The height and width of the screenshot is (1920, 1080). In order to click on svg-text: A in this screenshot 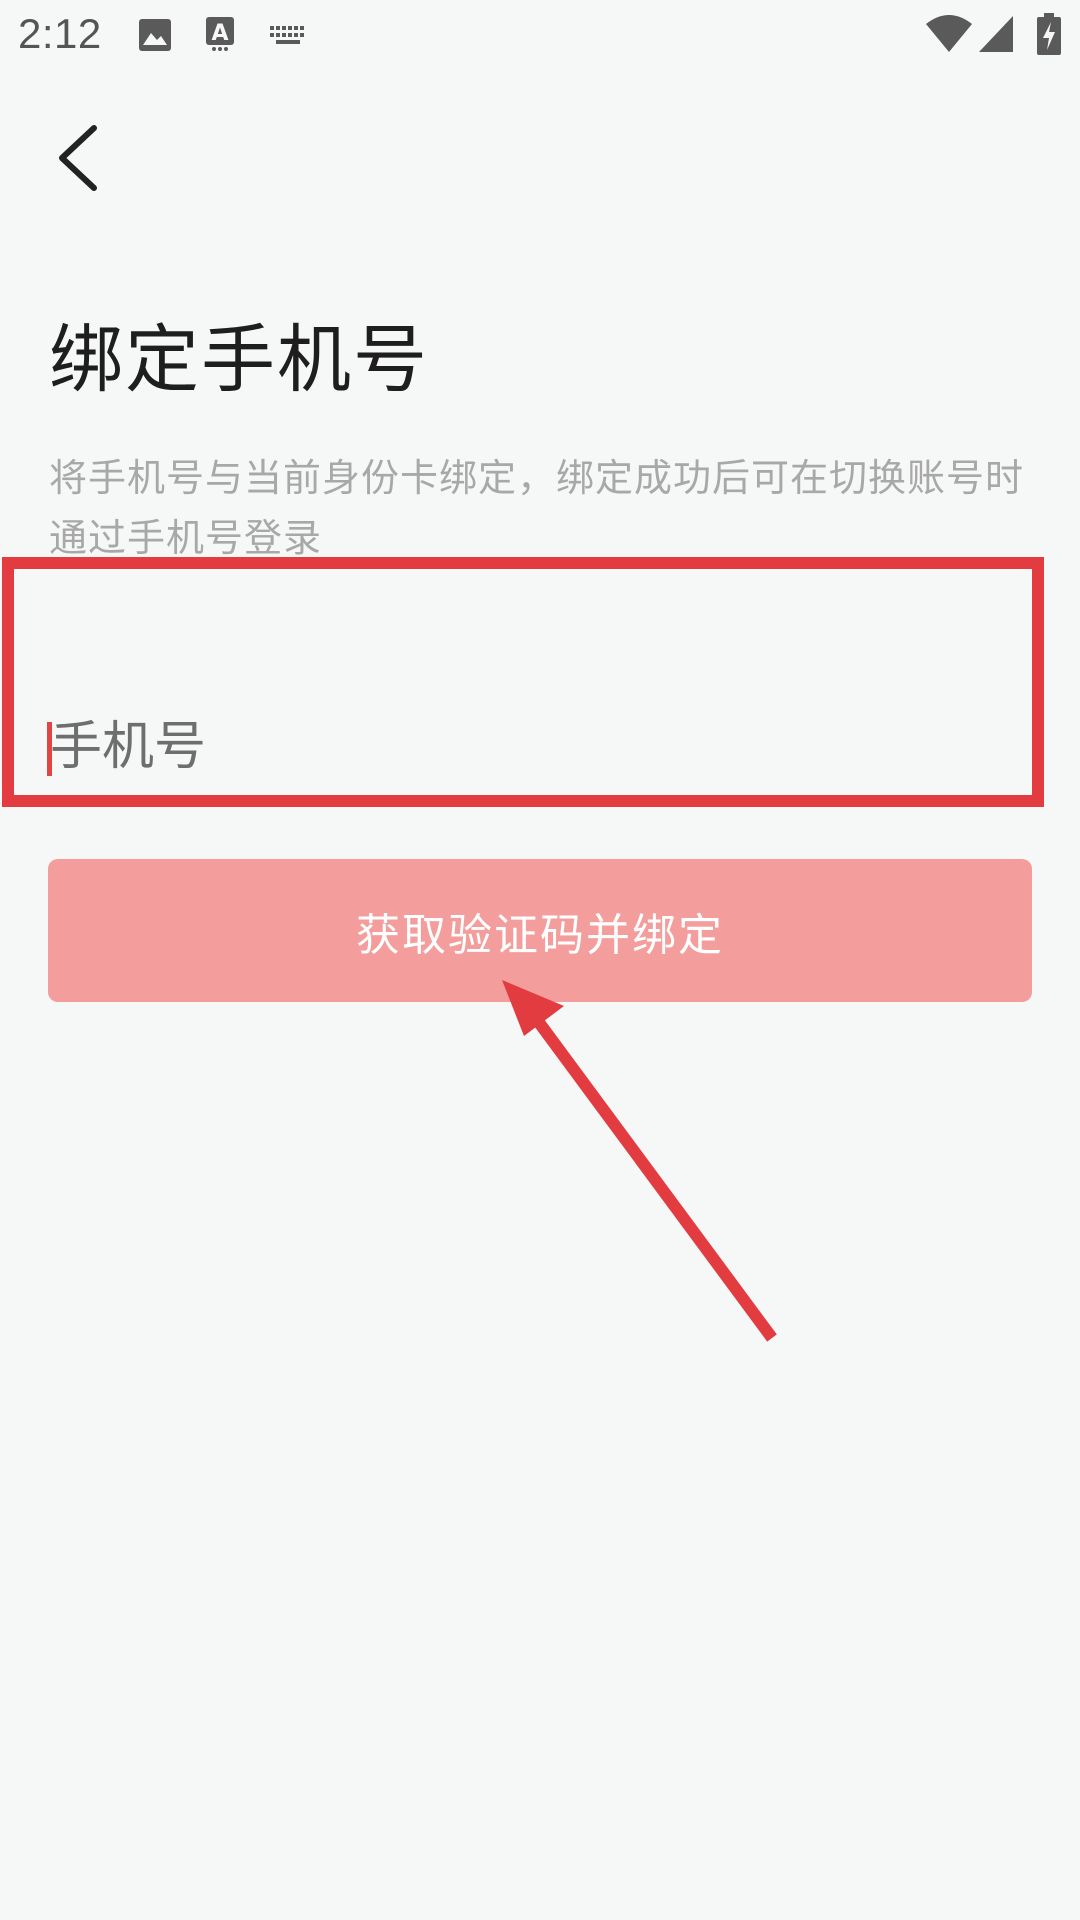, I will do `click(219, 33)`.